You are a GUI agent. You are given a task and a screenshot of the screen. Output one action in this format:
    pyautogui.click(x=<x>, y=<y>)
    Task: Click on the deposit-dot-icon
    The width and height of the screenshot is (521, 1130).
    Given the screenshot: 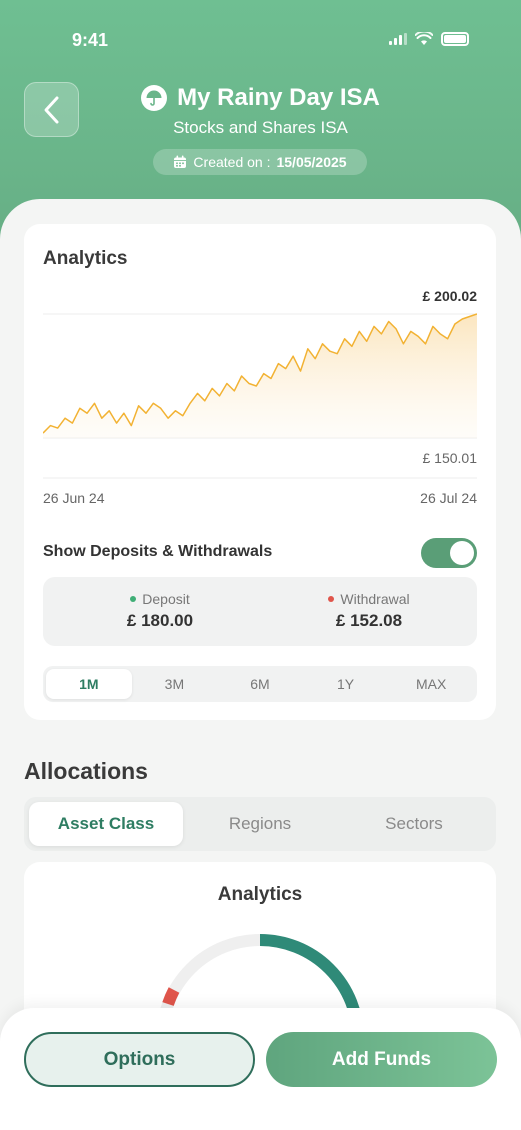 What is the action you would take?
    pyautogui.click(x=133, y=599)
    